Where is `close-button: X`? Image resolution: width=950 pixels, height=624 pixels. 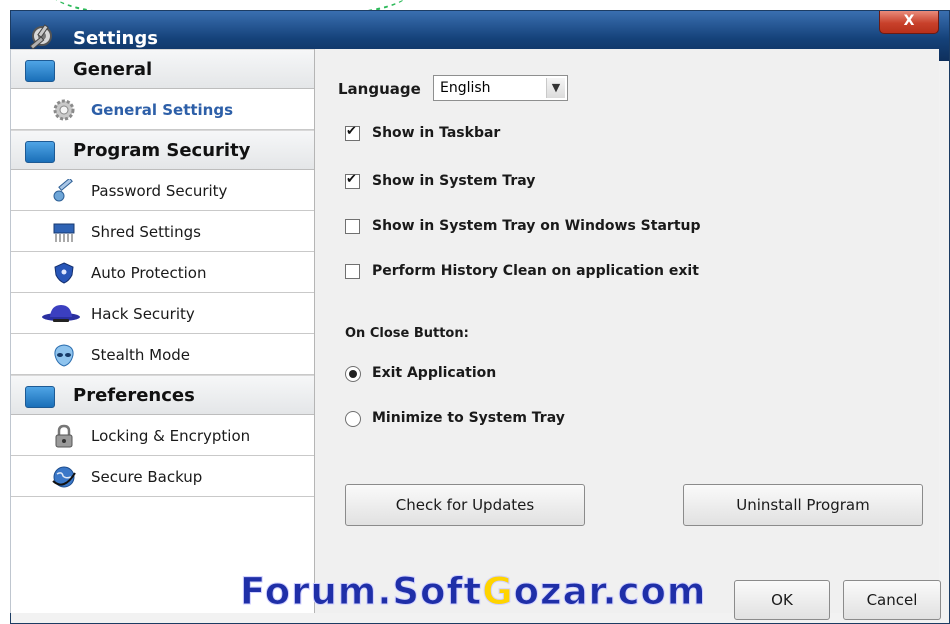 close-button: X is located at coordinates (909, 22).